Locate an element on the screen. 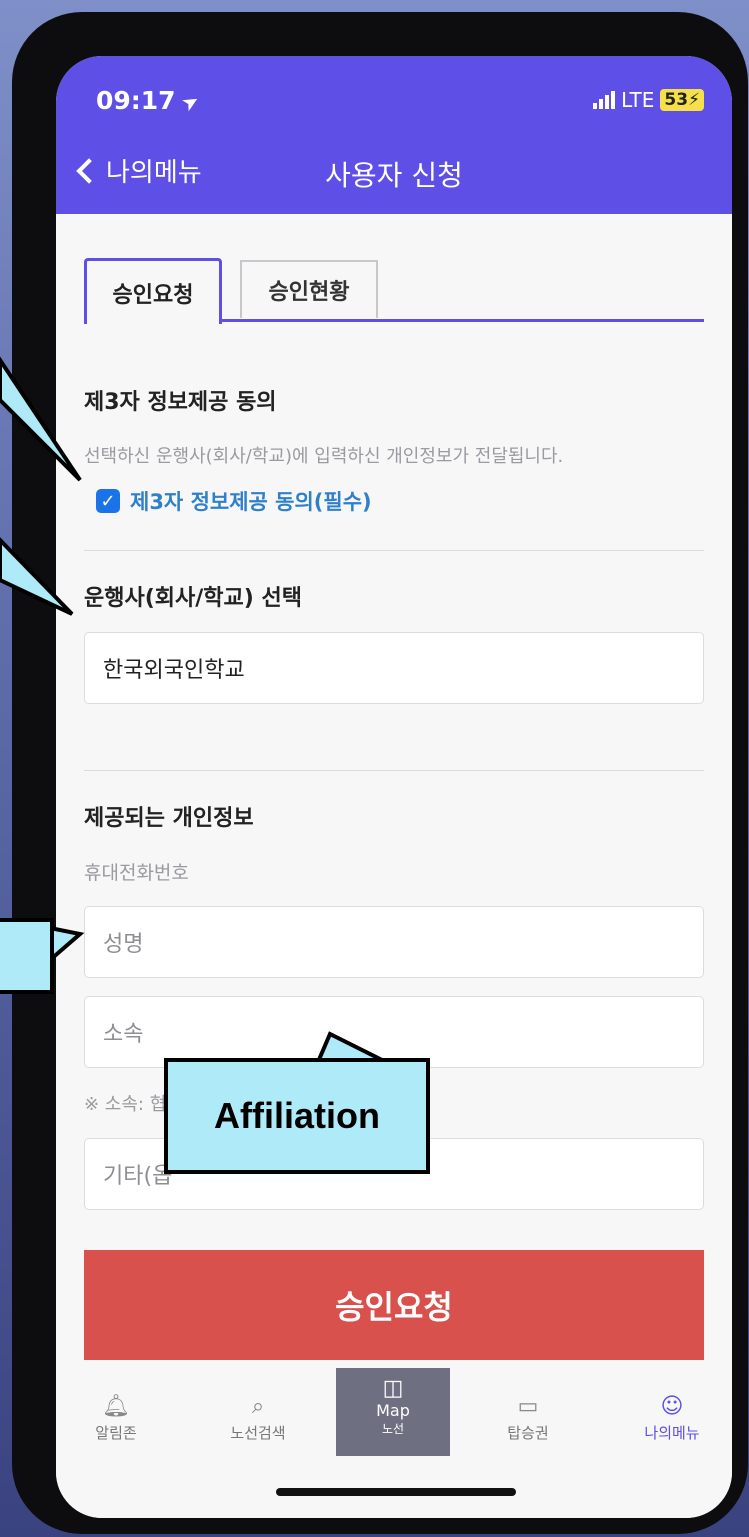  tab-label: 노선검색 is located at coordinates (258, 1433).